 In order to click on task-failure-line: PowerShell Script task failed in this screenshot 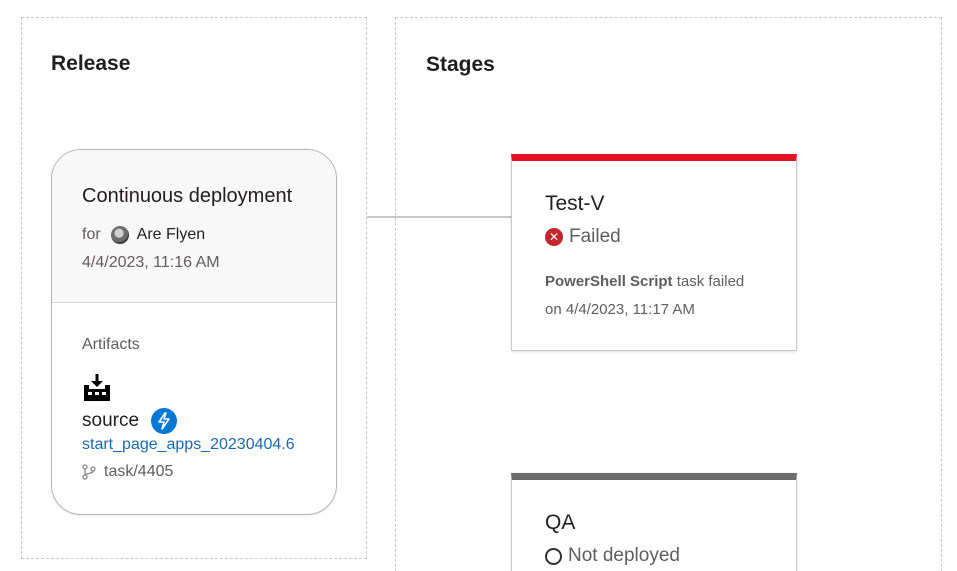, I will do `click(644, 281)`.